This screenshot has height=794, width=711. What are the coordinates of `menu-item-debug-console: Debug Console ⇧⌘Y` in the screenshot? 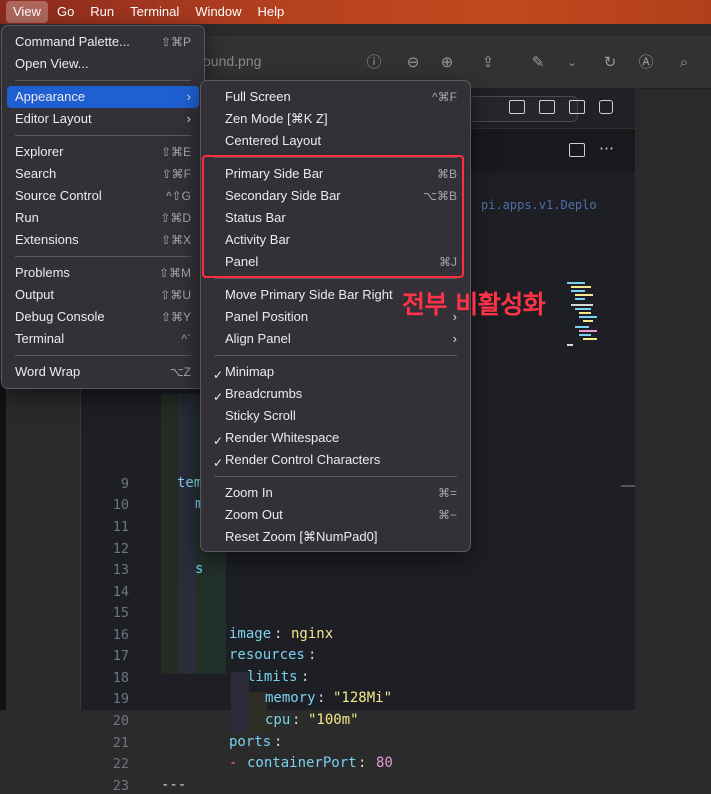 It's located at (103, 317).